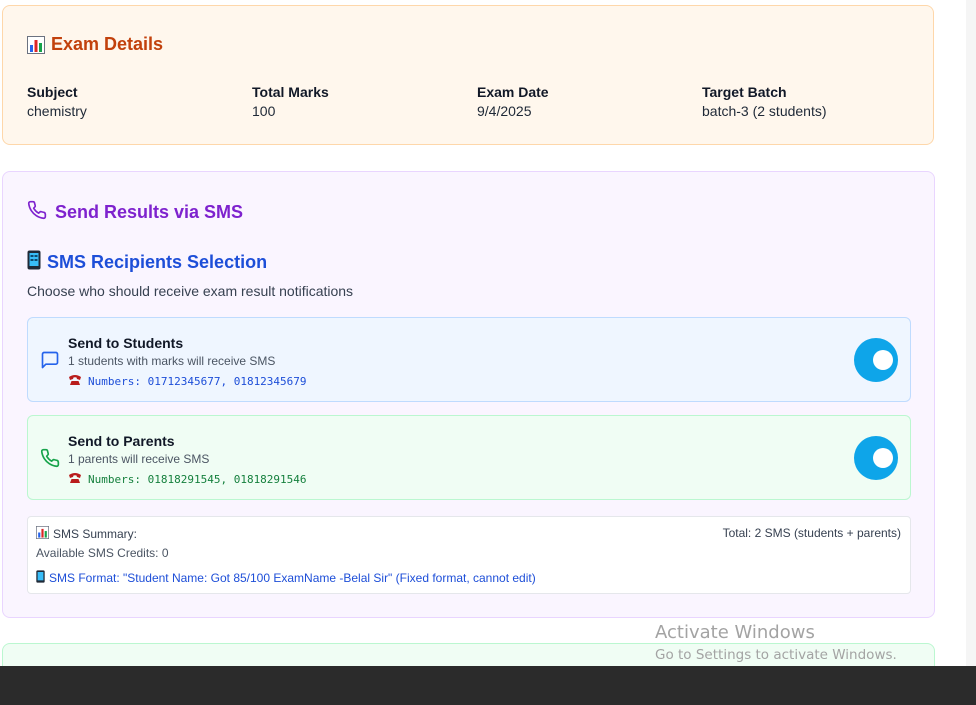  I want to click on taskbar, so click(488, 685).